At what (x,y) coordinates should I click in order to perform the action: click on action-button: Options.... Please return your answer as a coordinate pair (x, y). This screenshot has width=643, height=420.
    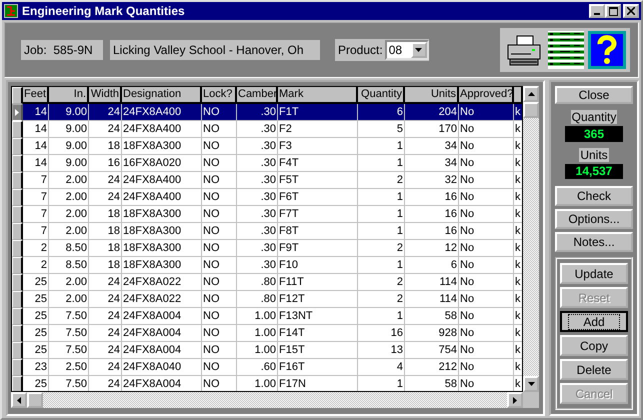
    Looking at the image, I should click on (594, 219).